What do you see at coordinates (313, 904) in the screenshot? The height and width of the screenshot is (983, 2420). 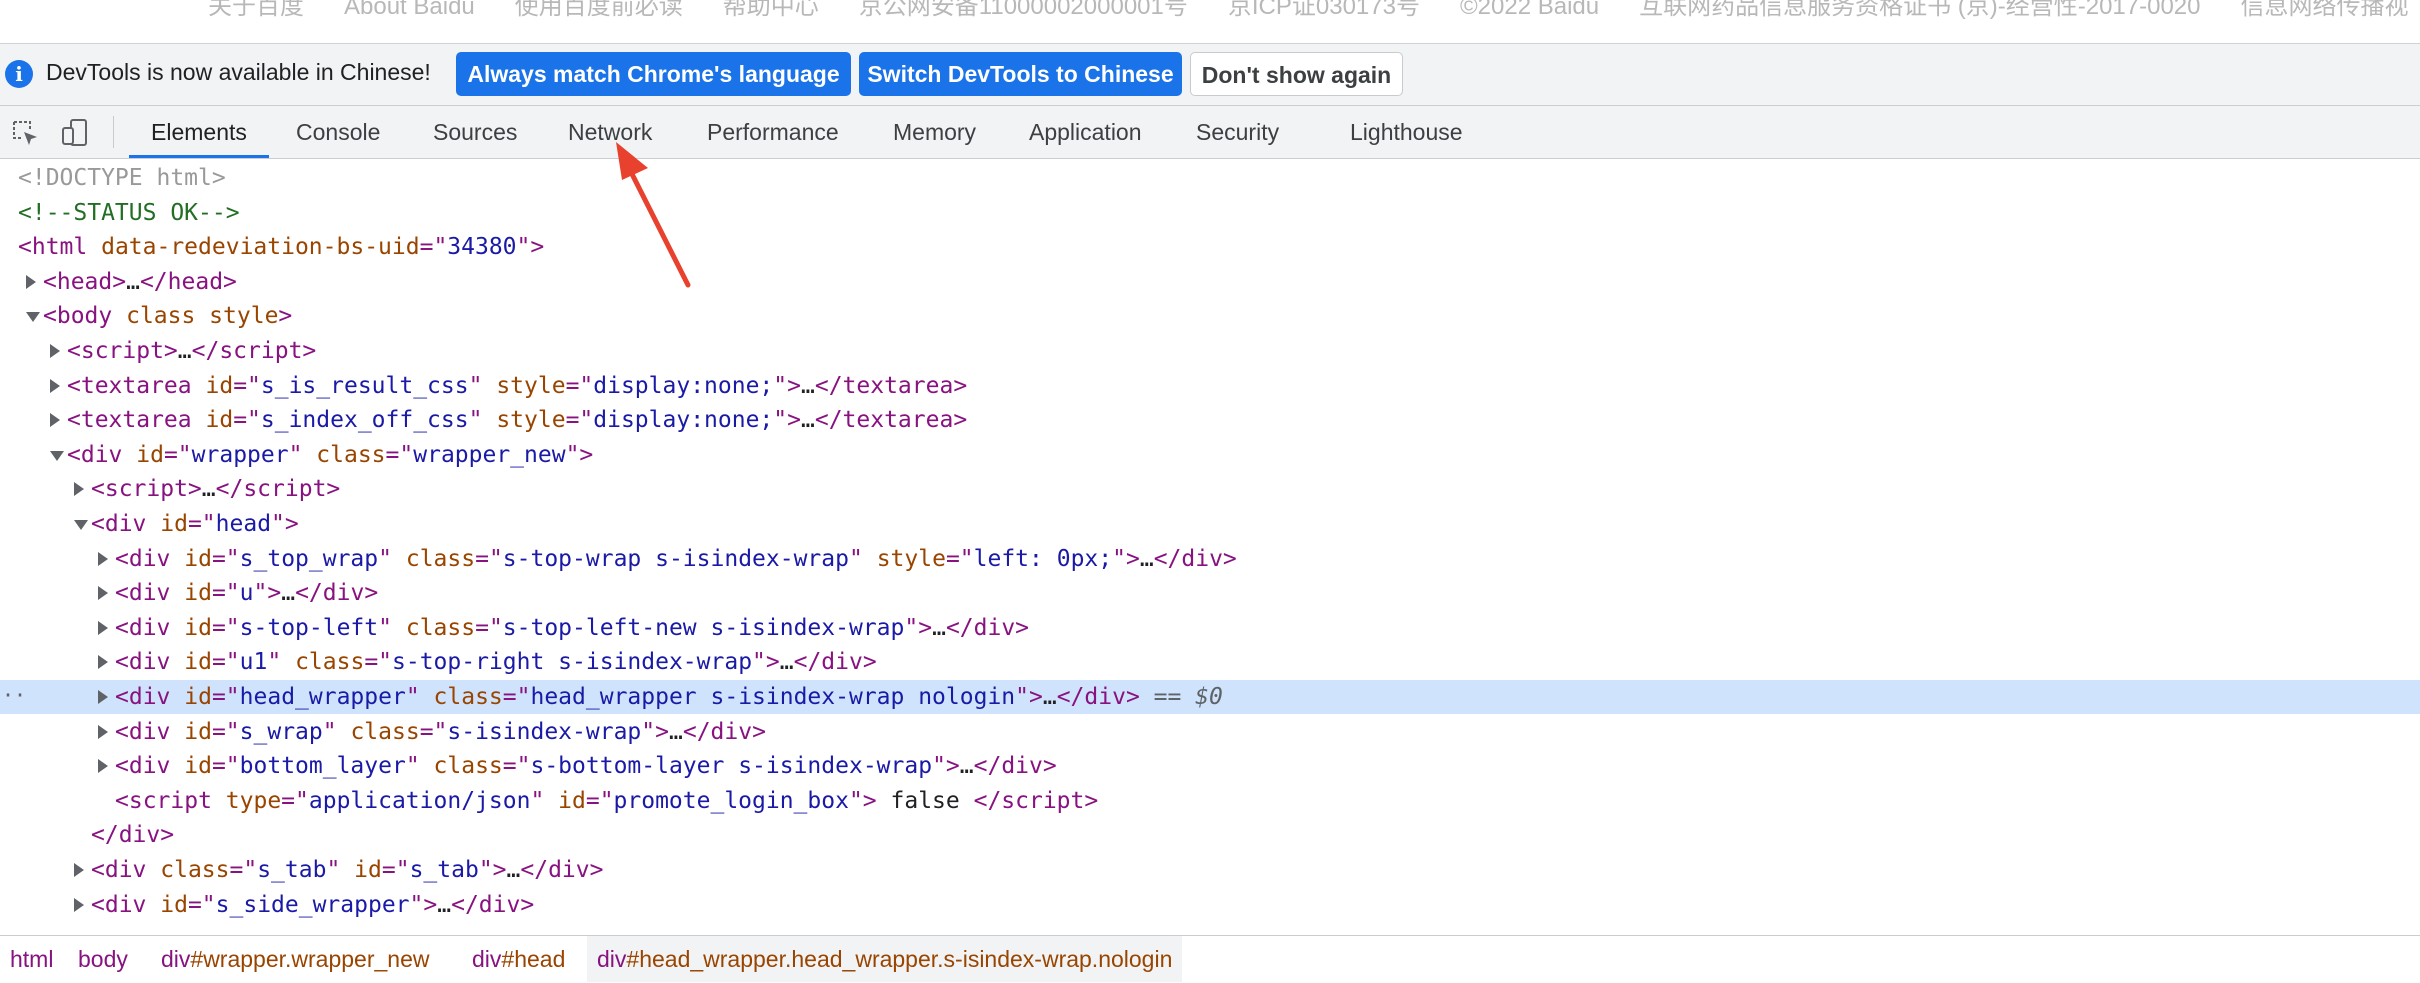 I see `dom-node-markup: <div id="s_side_wrapper">…</div>` at bounding box center [313, 904].